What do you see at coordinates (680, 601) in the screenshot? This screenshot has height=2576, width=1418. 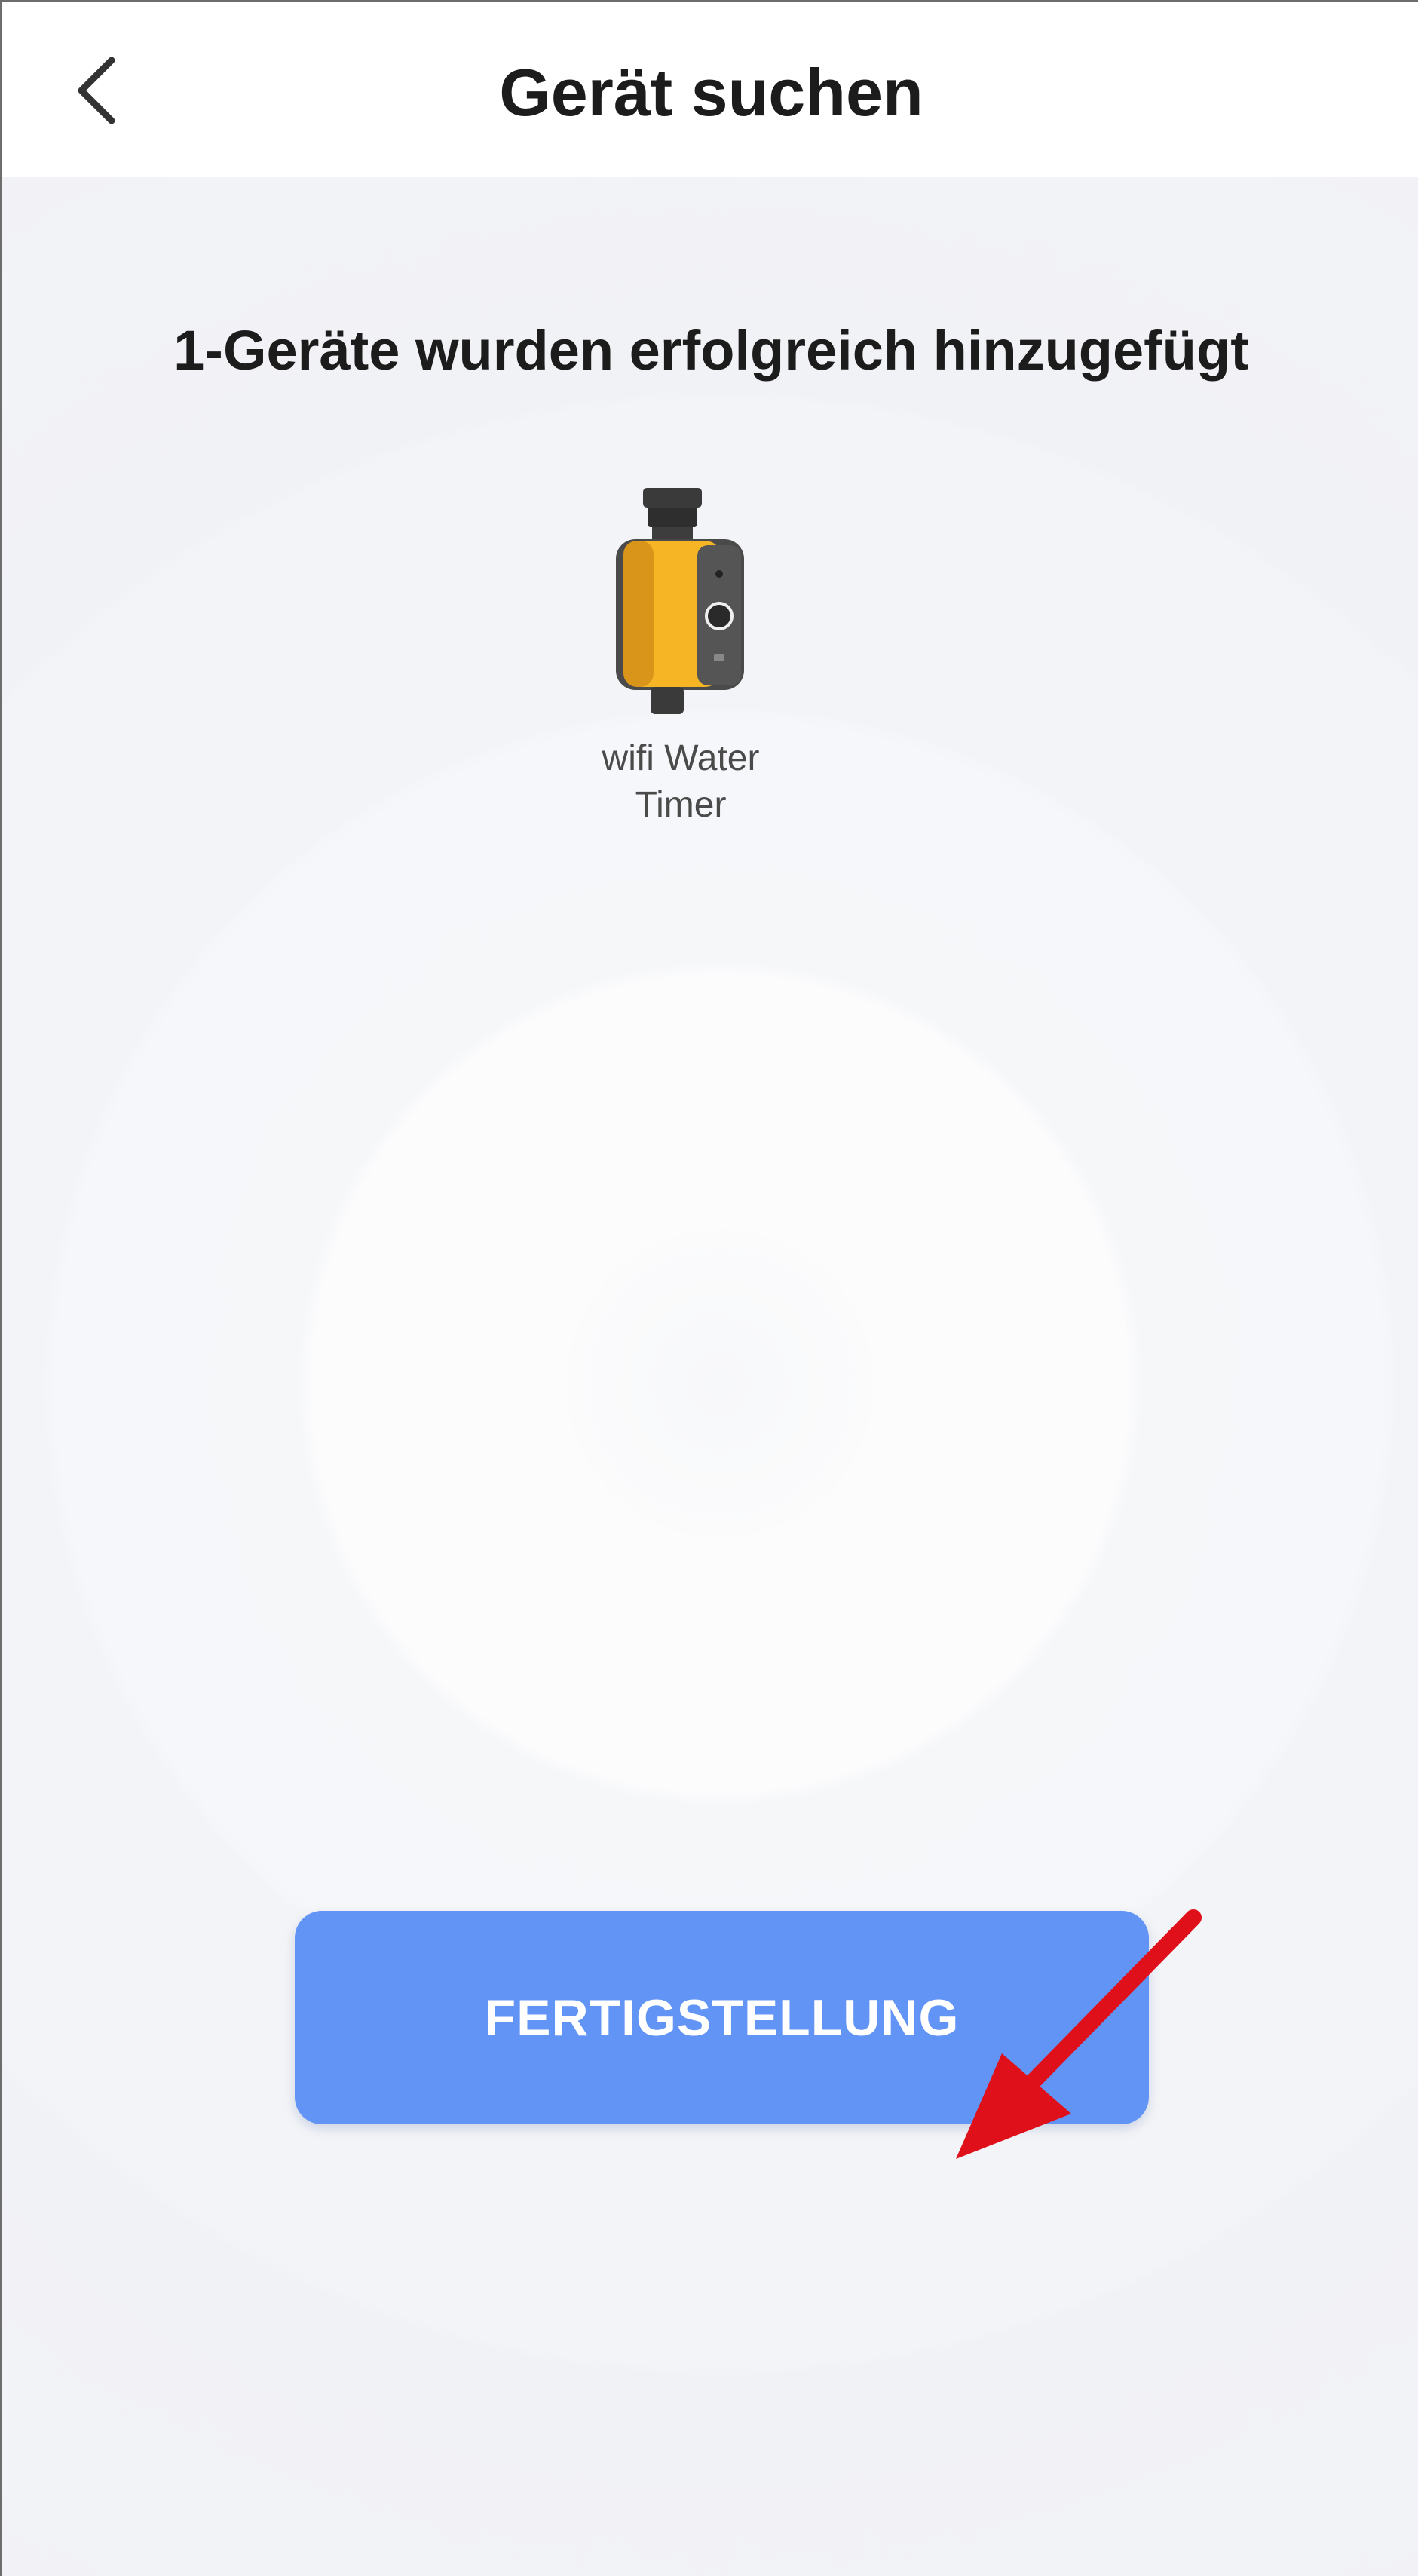 I see `water-timer-device-image` at bounding box center [680, 601].